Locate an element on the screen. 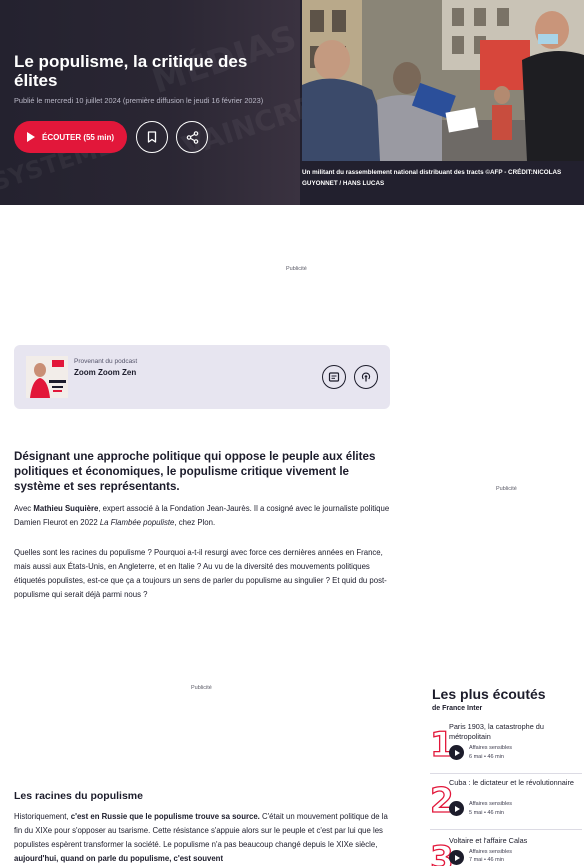 This screenshot has width=584, height=866. text-fragment: , chez Plon. is located at coordinates (195, 522).